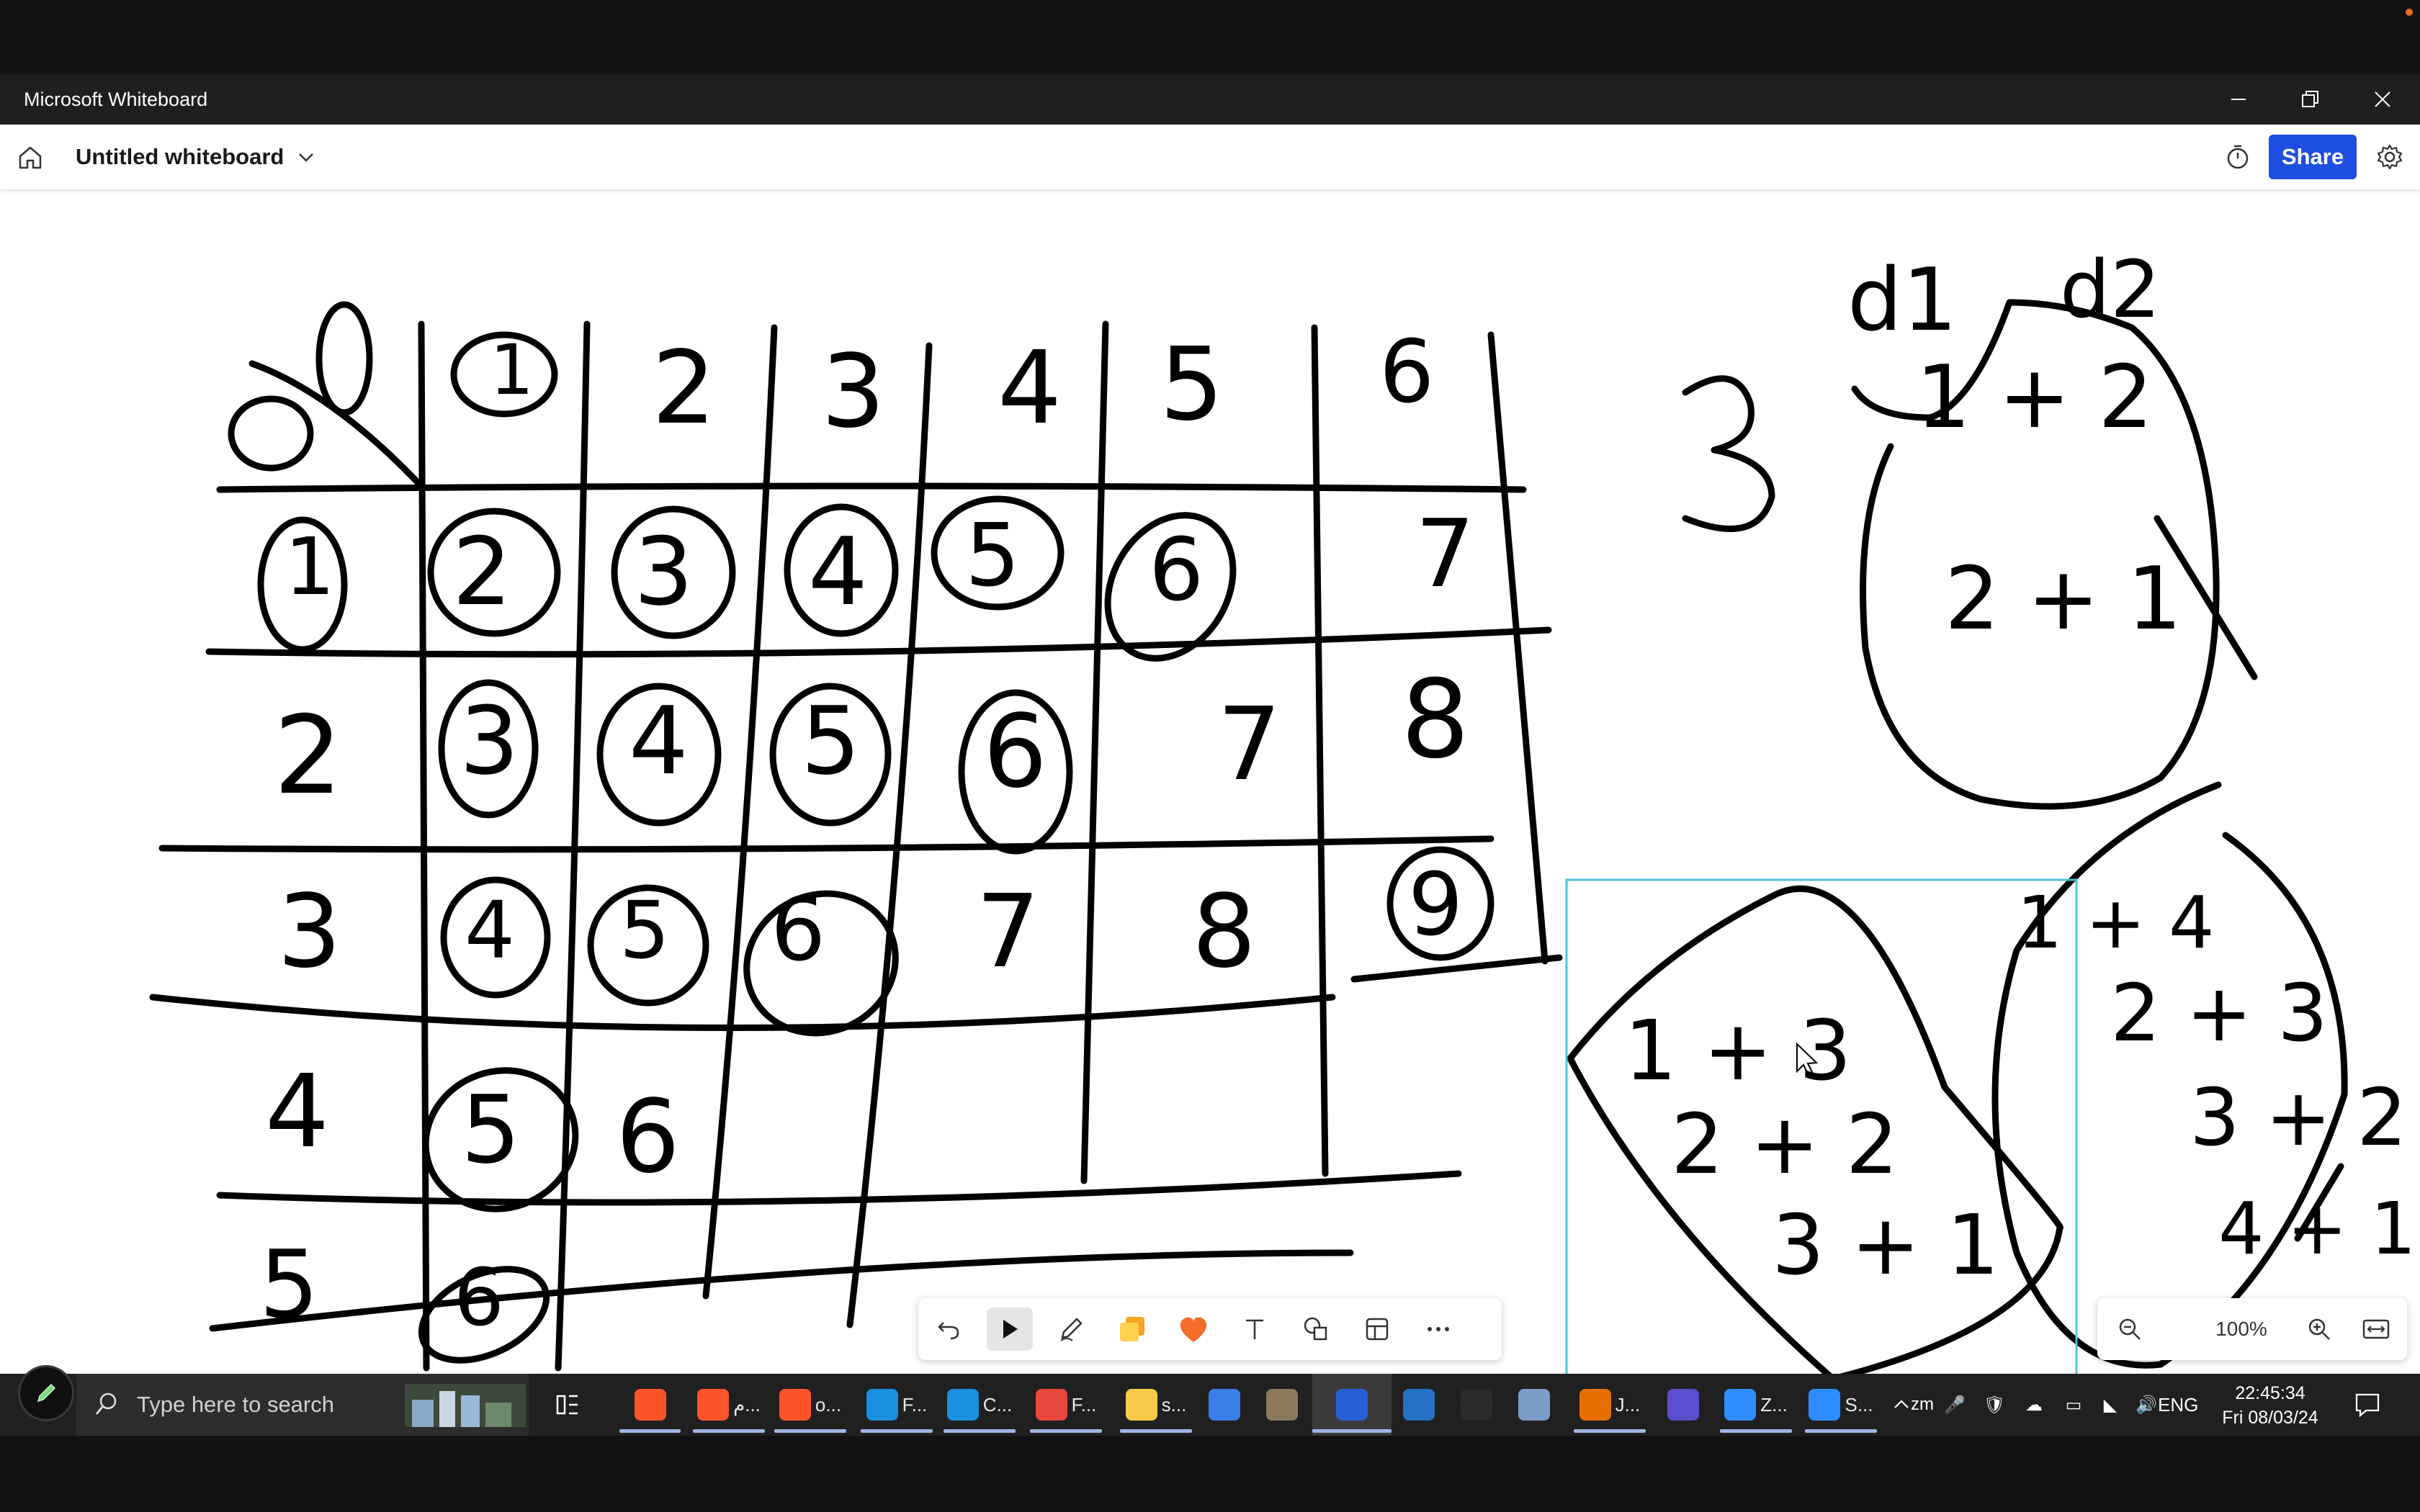 The image size is (2420, 1512). What do you see at coordinates (1193, 1329) in the screenshot?
I see `reactions-tool` at bounding box center [1193, 1329].